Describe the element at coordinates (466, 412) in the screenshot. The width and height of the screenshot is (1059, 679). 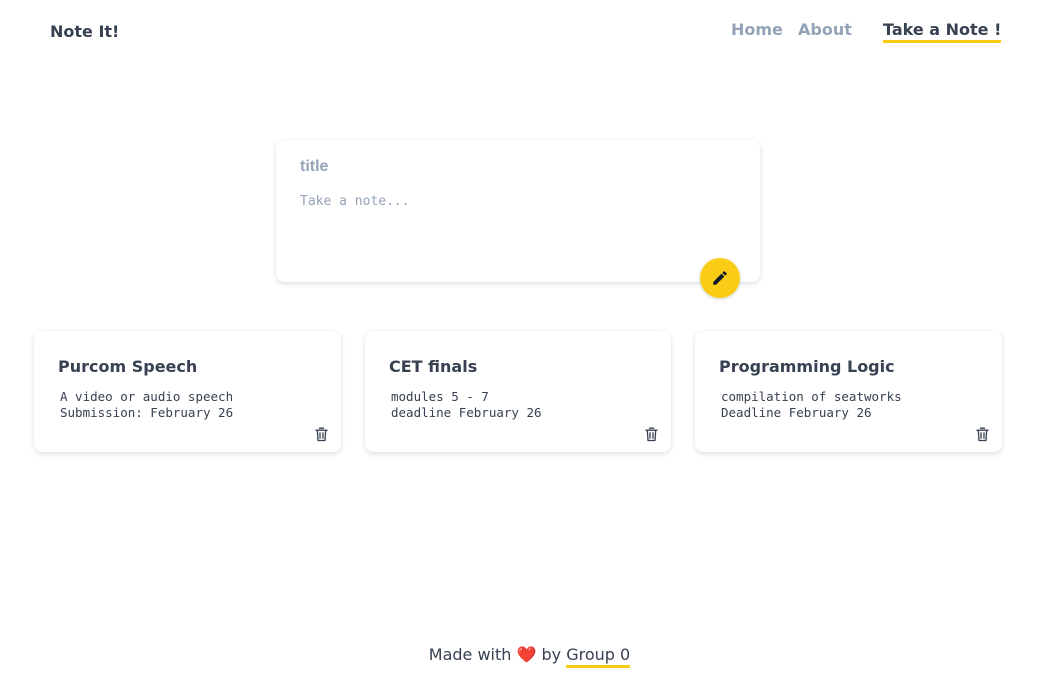
I see `note-body-line: deadline February 26` at that location.